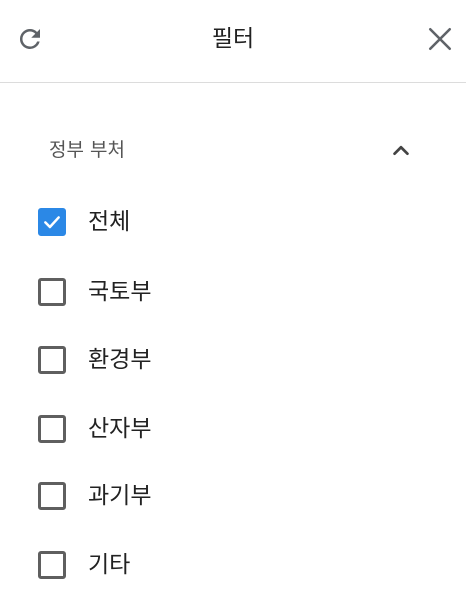 This screenshot has width=466, height=608. What do you see at coordinates (120, 496) in the screenshot?
I see `option-label: 과기부` at bounding box center [120, 496].